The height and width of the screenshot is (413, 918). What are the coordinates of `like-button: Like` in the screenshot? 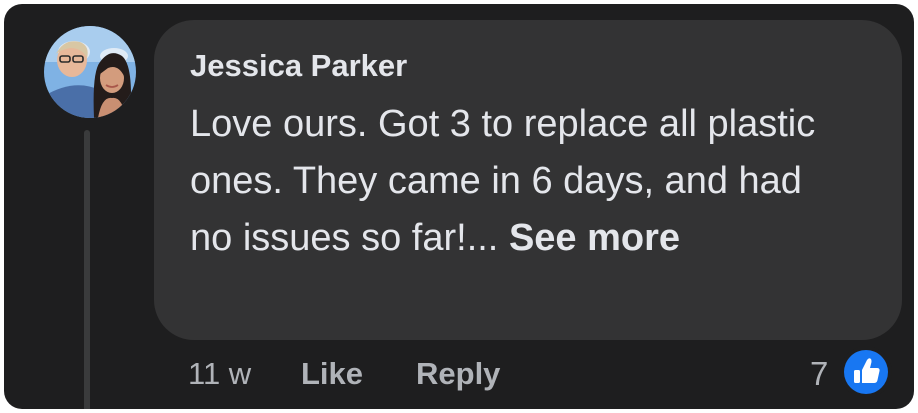 It's located at (332, 374).